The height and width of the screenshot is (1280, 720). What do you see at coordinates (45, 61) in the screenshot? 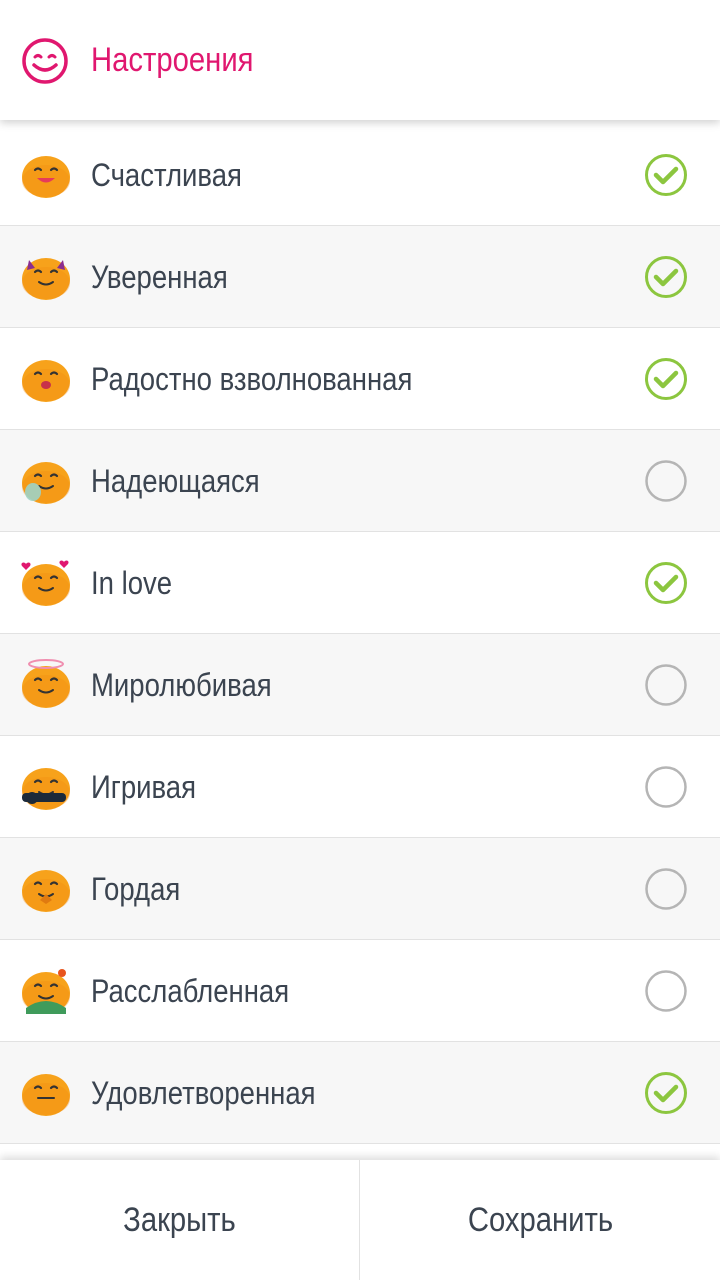
I see `smiley-icon` at bounding box center [45, 61].